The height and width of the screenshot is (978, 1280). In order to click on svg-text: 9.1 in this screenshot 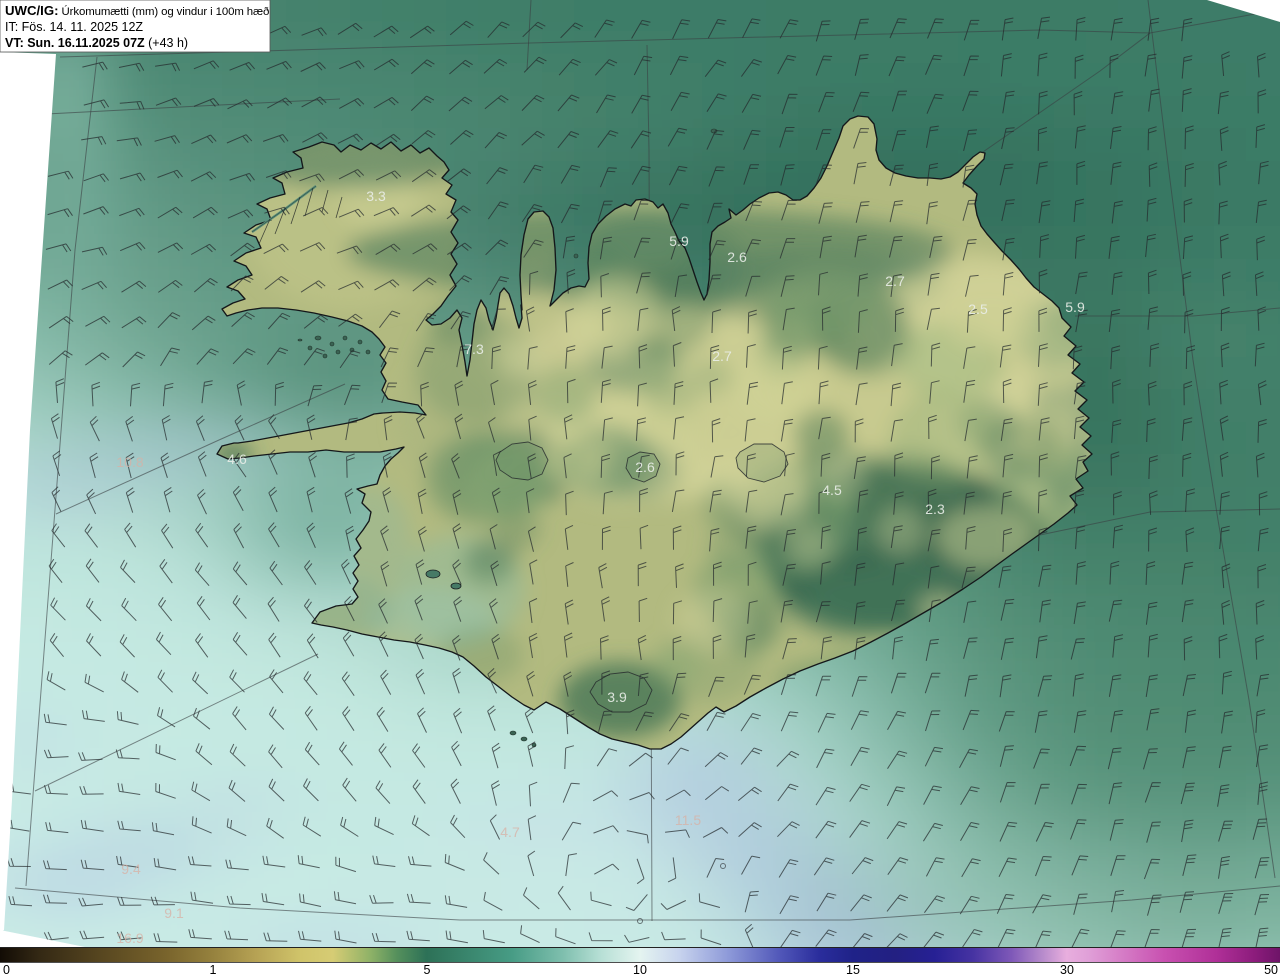, I will do `click(174, 913)`.